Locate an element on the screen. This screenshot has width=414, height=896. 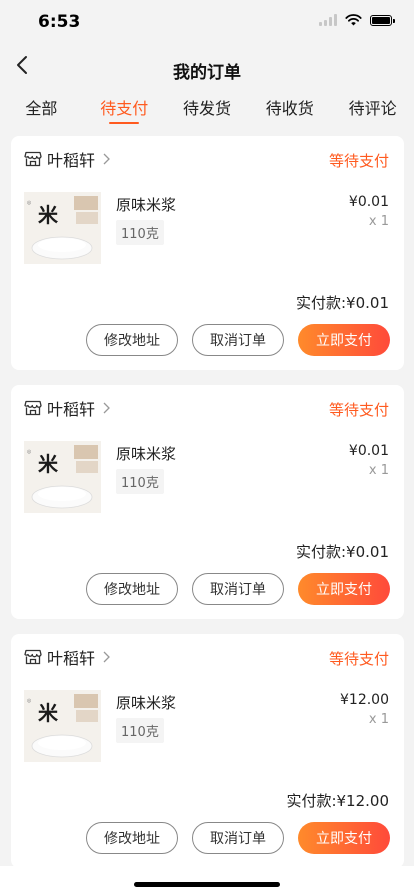
battery-icon is located at coordinates (382, 20).